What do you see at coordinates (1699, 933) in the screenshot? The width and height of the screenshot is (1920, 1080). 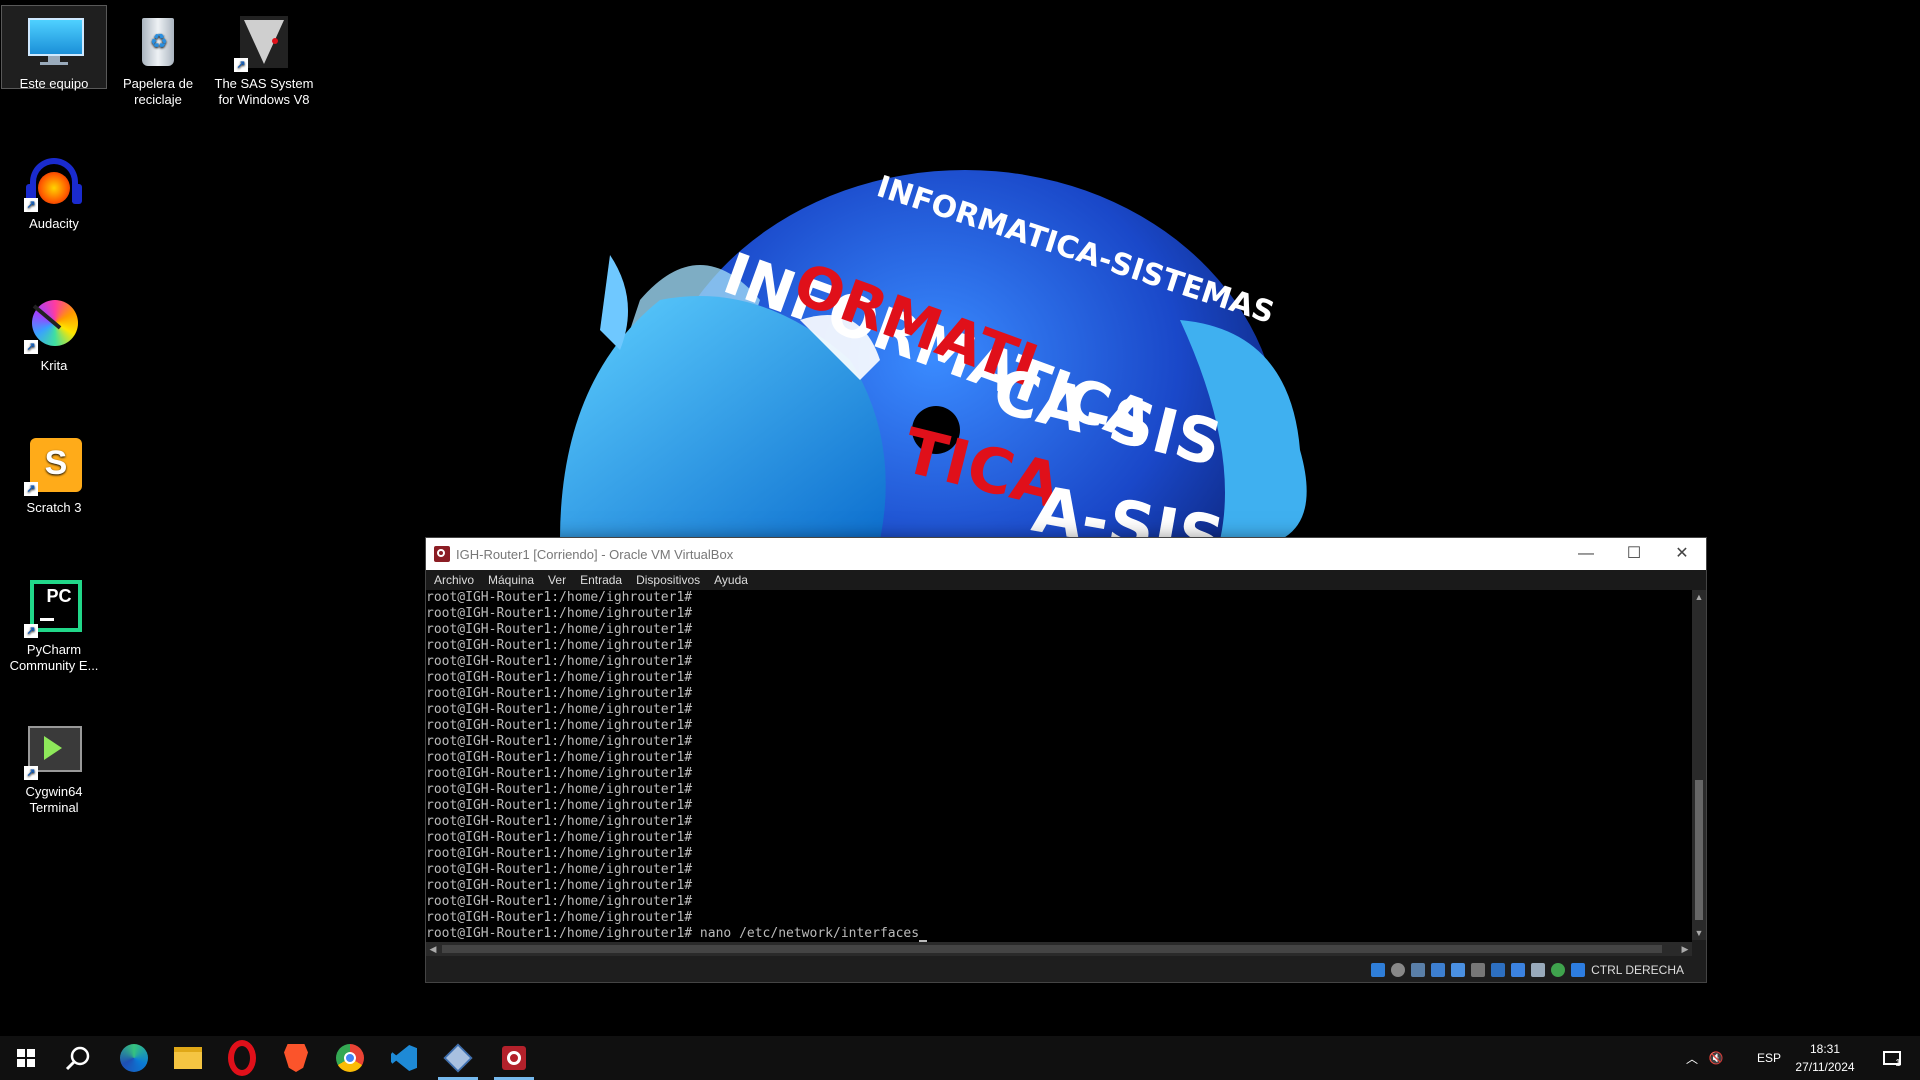 I see `scroll-down-icon: ▼` at bounding box center [1699, 933].